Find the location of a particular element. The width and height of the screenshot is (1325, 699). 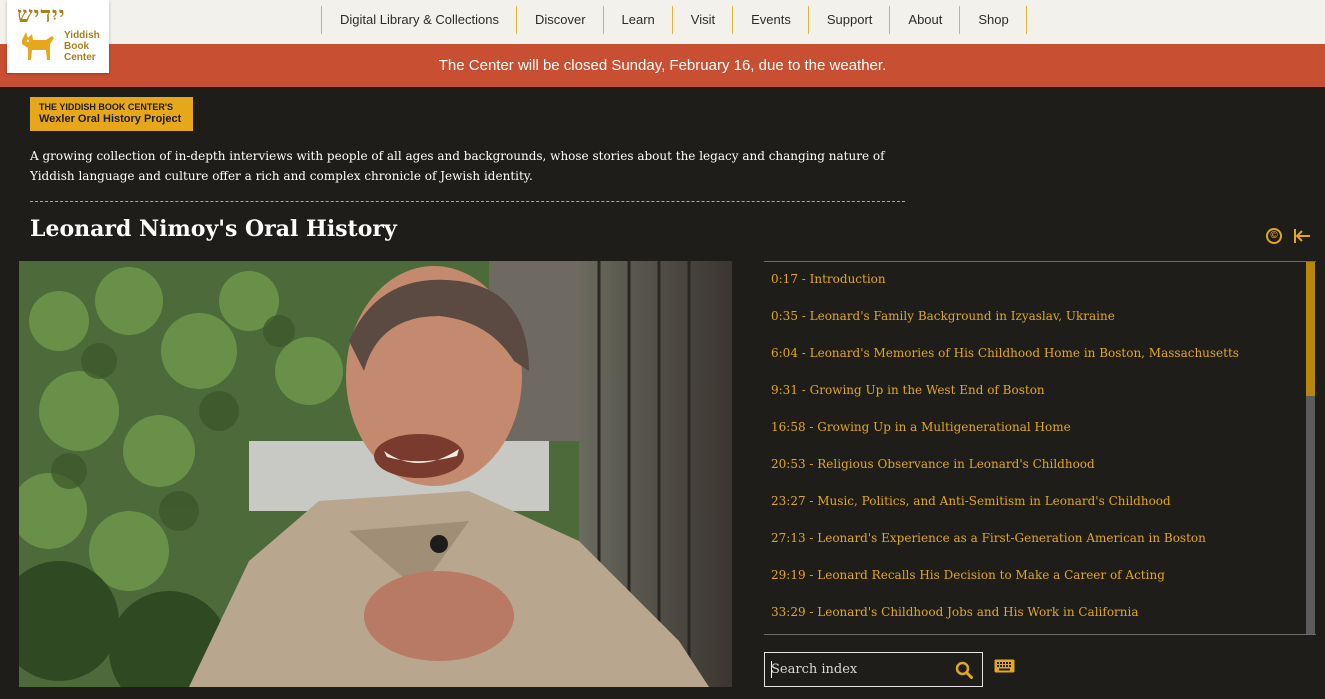

badge-line1: THE YIDDISH BOOK CENTER'S is located at coordinates (106, 107).